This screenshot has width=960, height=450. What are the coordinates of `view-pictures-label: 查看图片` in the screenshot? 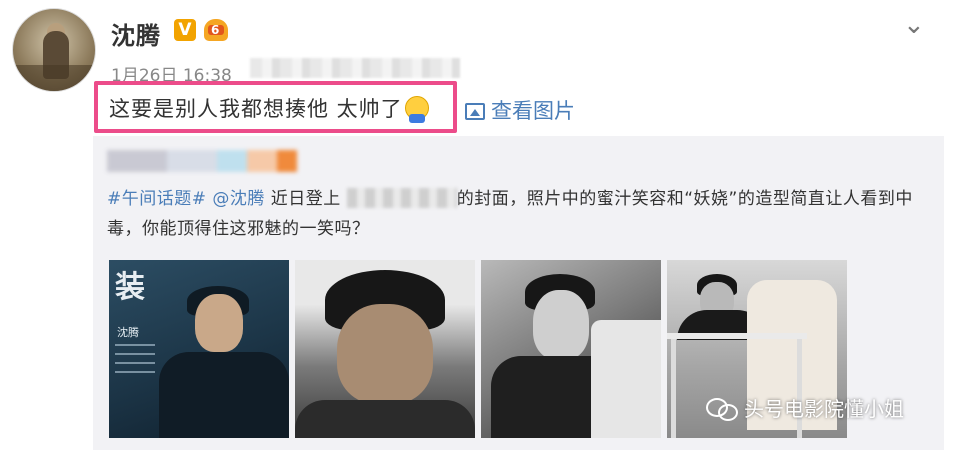 It's located at (533, 111).